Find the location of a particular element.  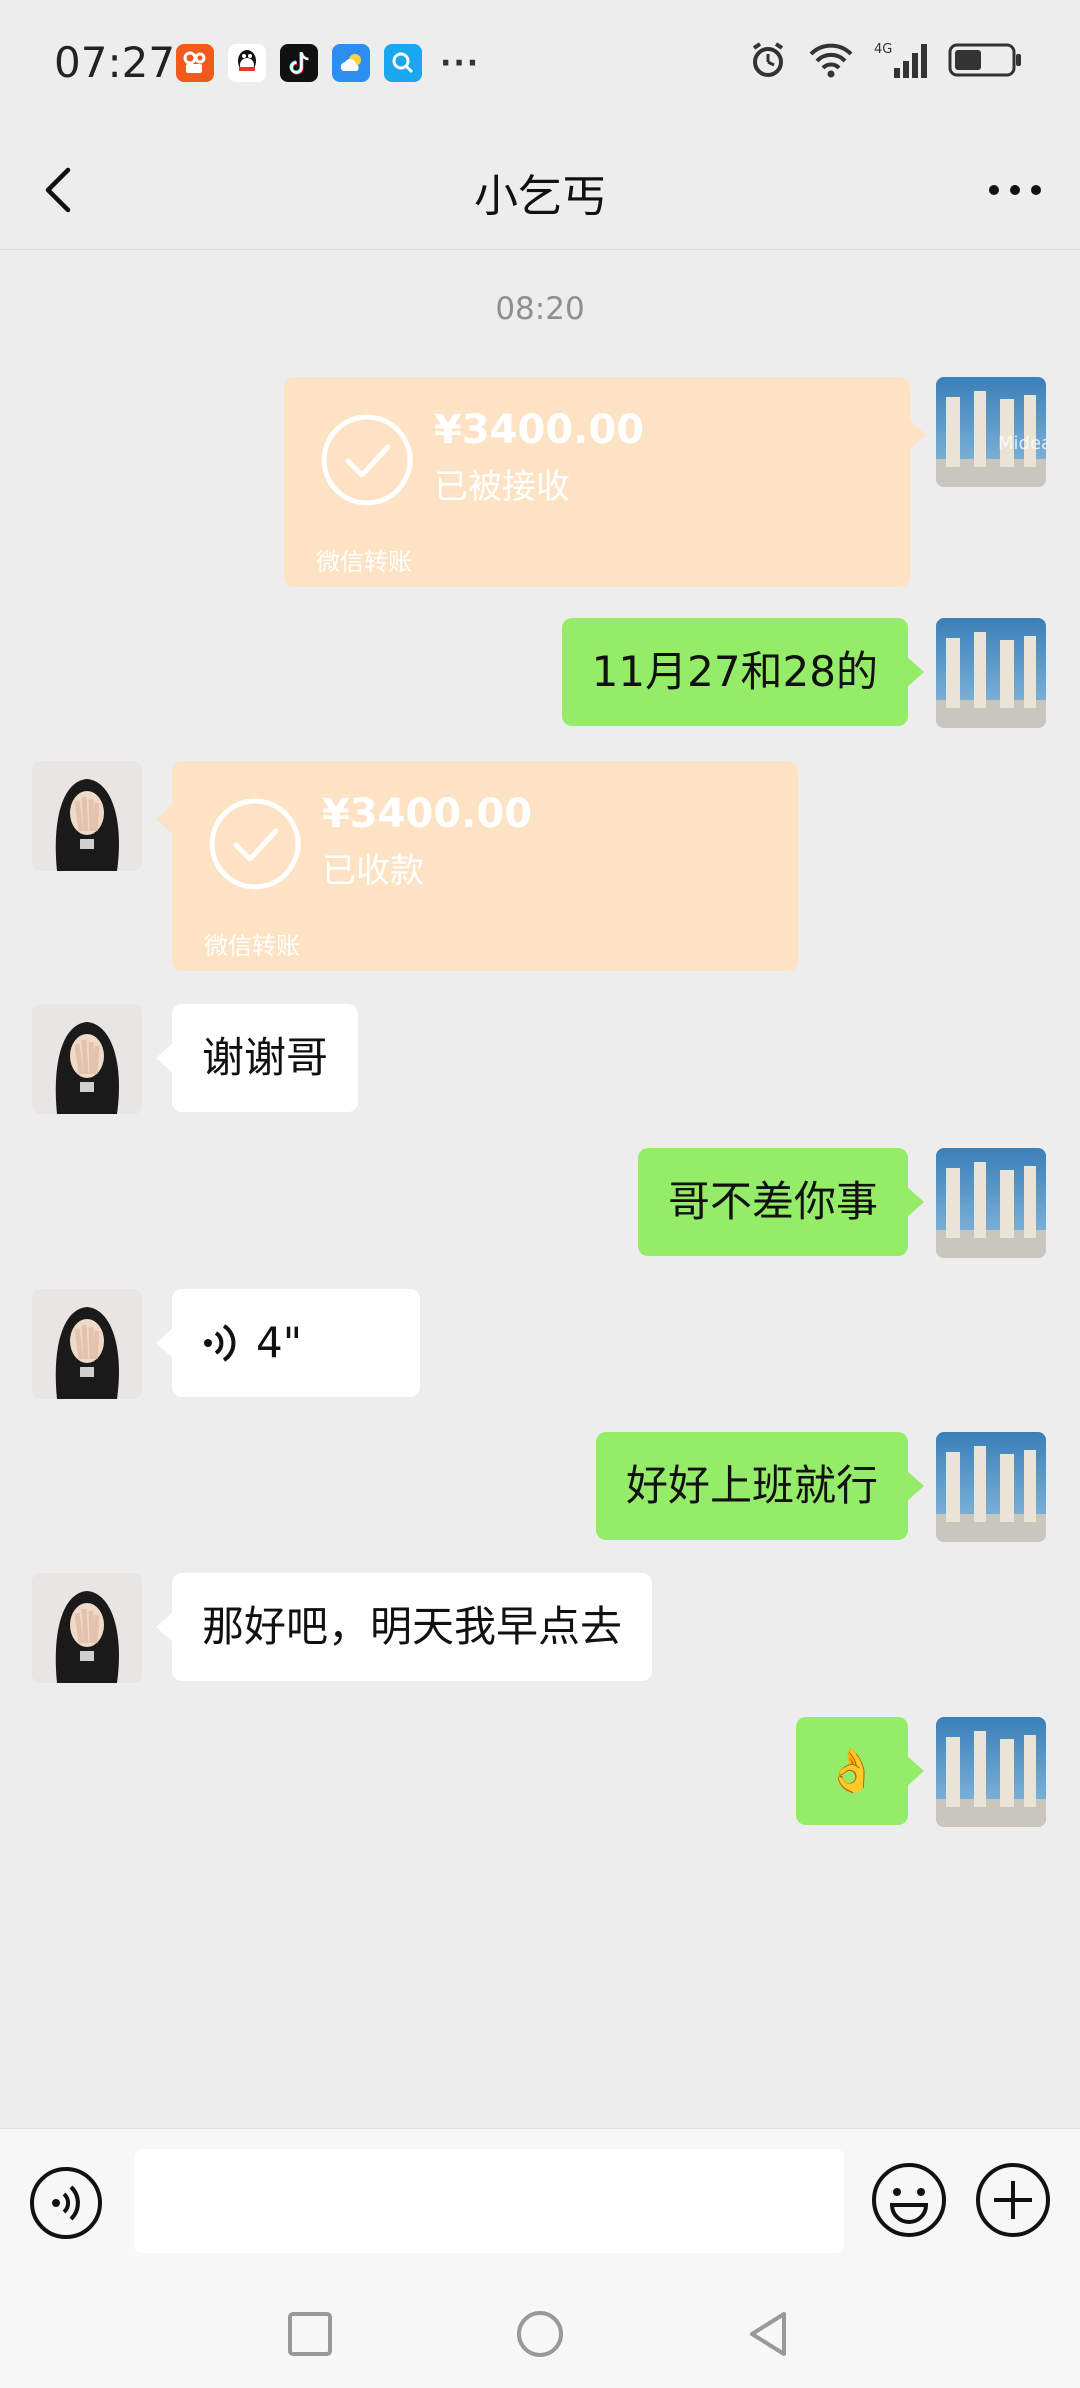

message-input is located at coordinates (489, 2201).